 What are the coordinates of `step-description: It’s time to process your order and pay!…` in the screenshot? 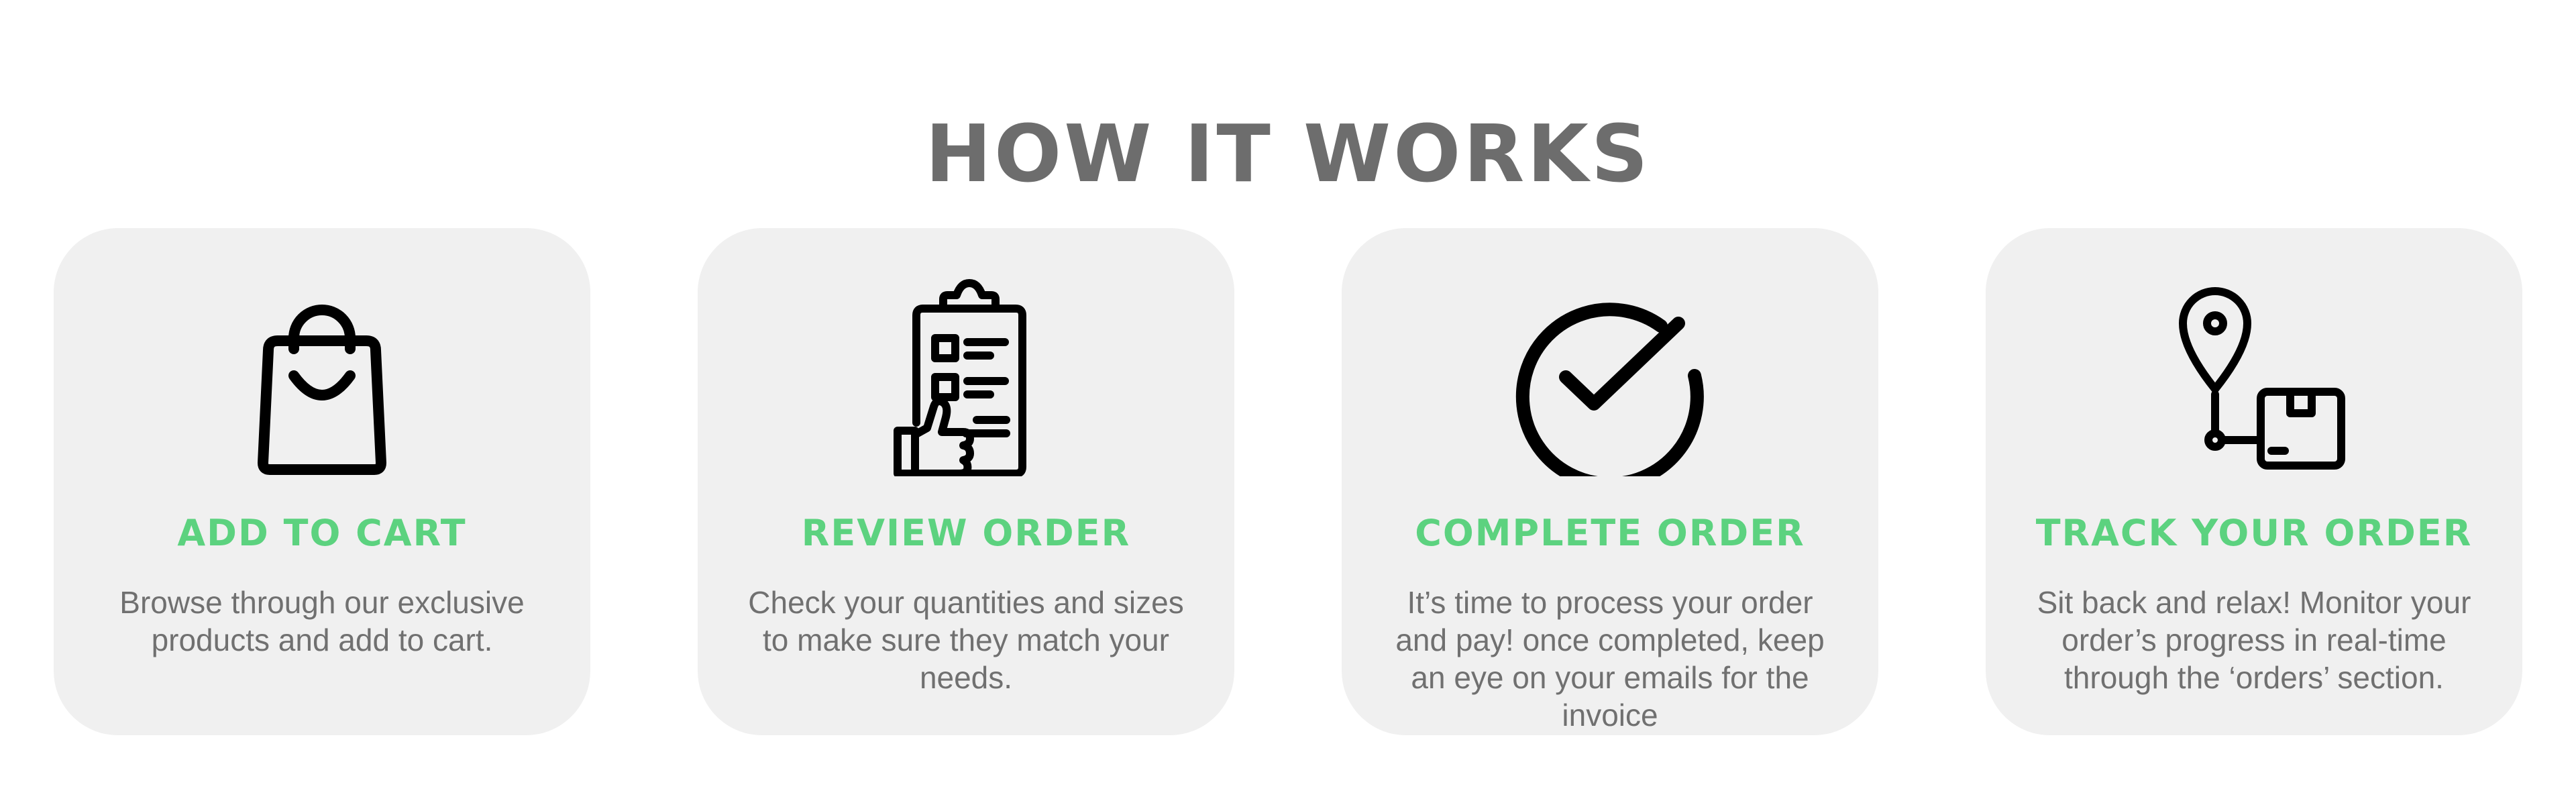 It's located at (1610, 659).